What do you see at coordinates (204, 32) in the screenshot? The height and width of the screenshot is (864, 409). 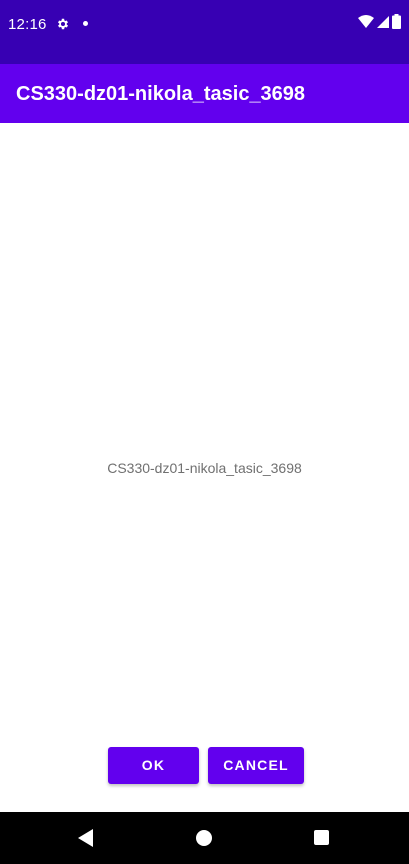 I see `status-bar: 12:16` at bounding box center [204, 32].